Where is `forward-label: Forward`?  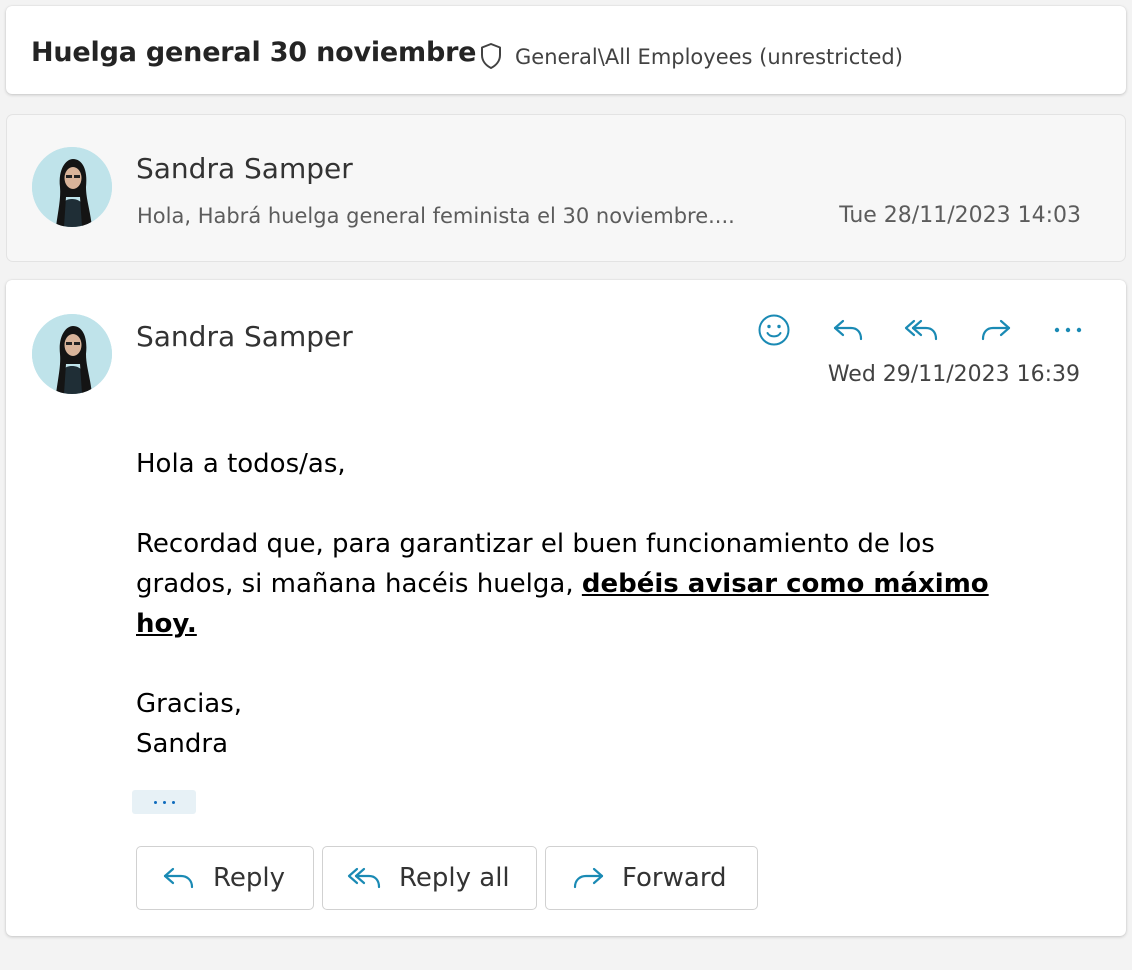 forward-label: Forward is located at coordinates (674, 878).